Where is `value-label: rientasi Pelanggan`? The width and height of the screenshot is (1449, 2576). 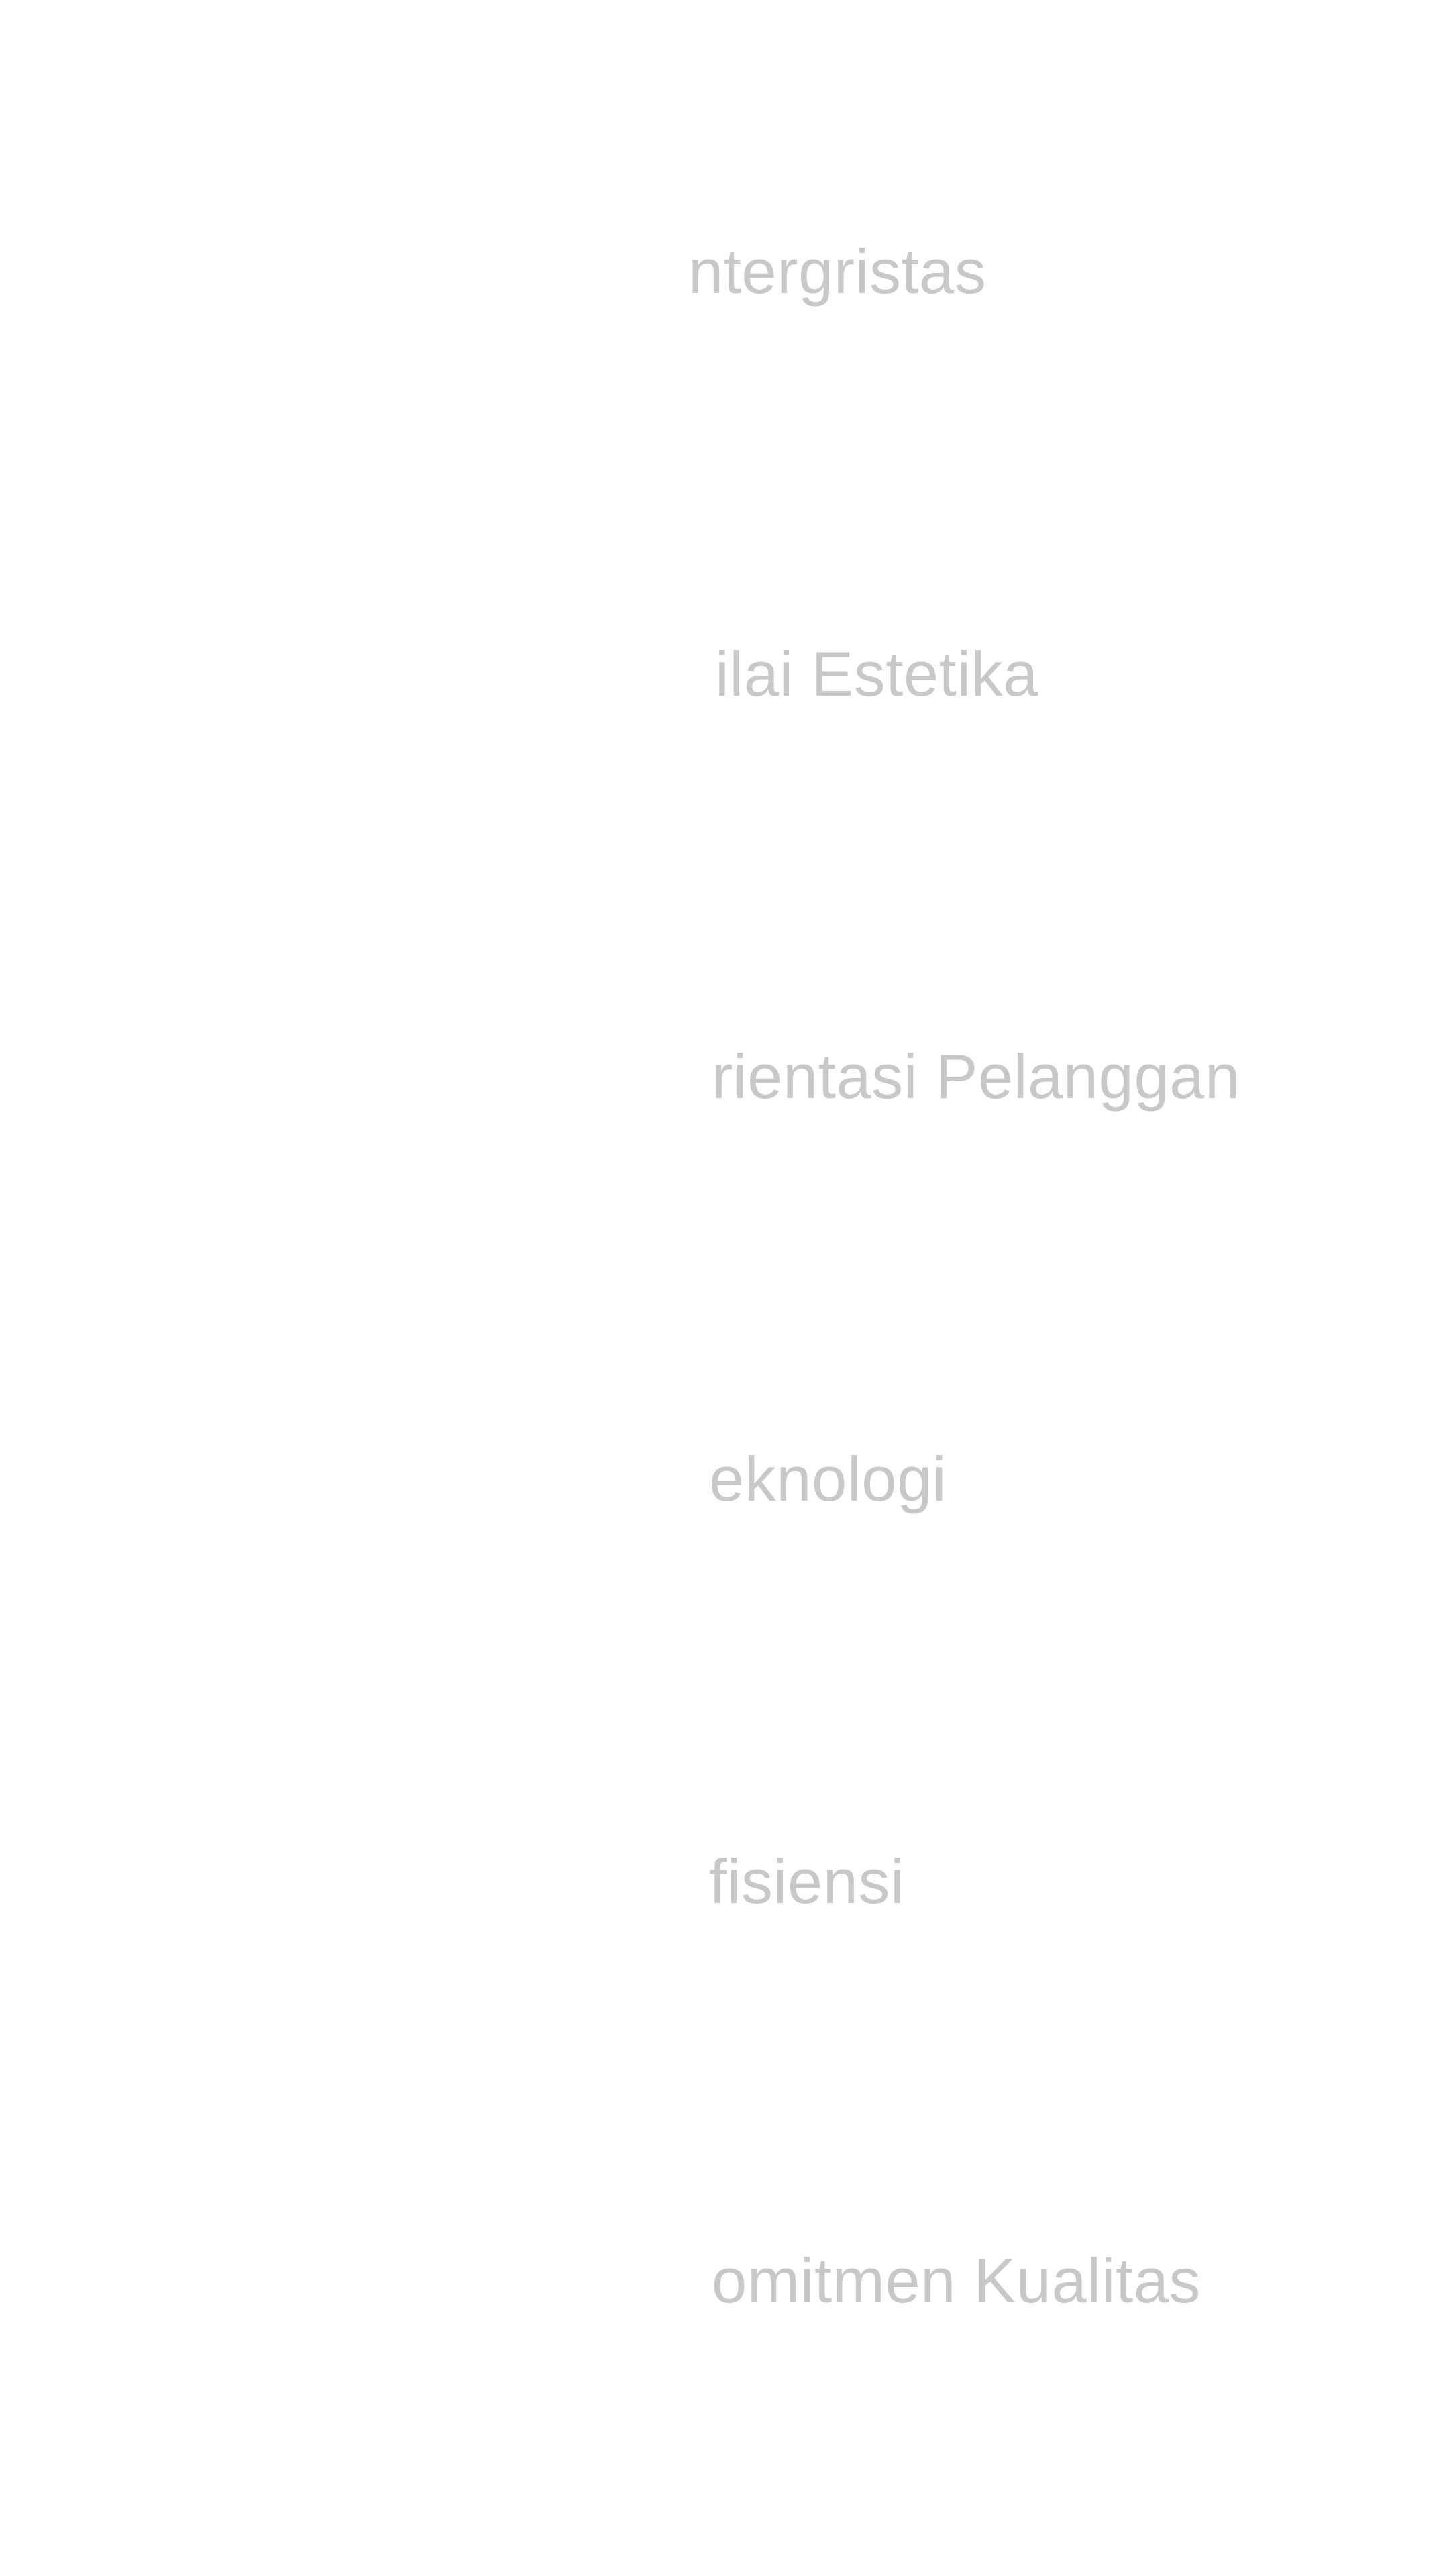 value-label: rientasi Pelanggan is located at coordinates (976, 1076).